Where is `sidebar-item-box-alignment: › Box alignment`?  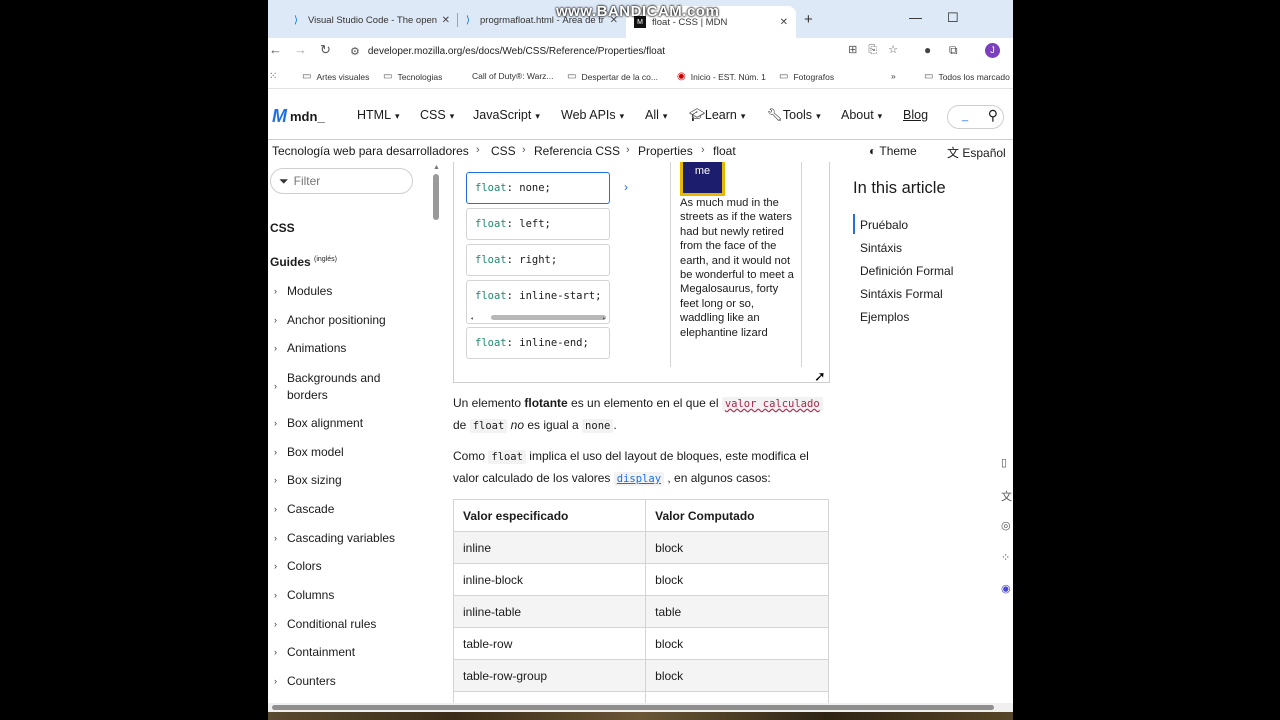 sidebar-item-box-alignment: › Box alignment is located at coordinates (318, 423).